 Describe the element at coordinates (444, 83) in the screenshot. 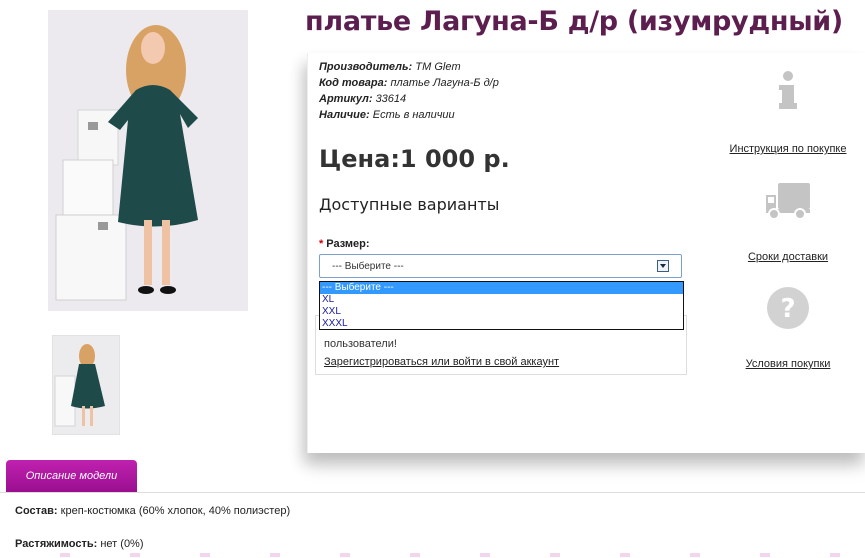

I see `meta-value: платье Лагуна-Б д/р` at that location.